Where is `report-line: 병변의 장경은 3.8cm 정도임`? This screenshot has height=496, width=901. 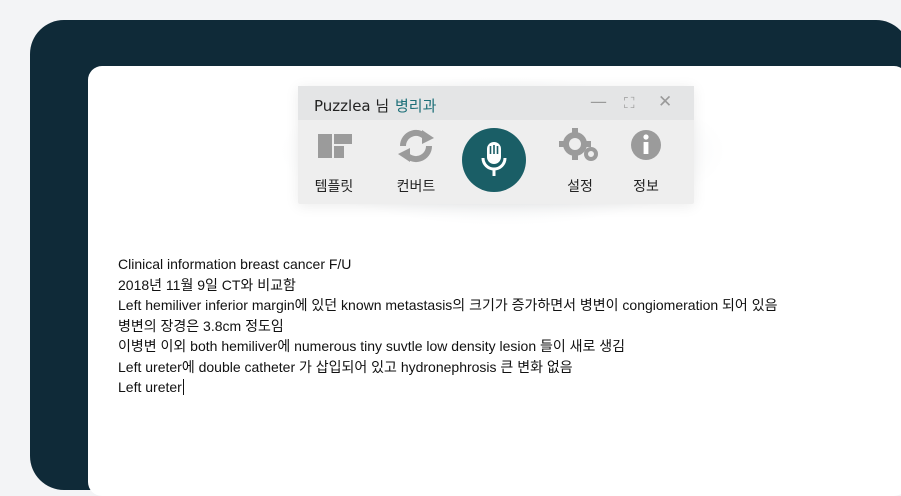
report-line: 병변의 장경은 3.8cm 정도임 is located at coordinates (201, 325).